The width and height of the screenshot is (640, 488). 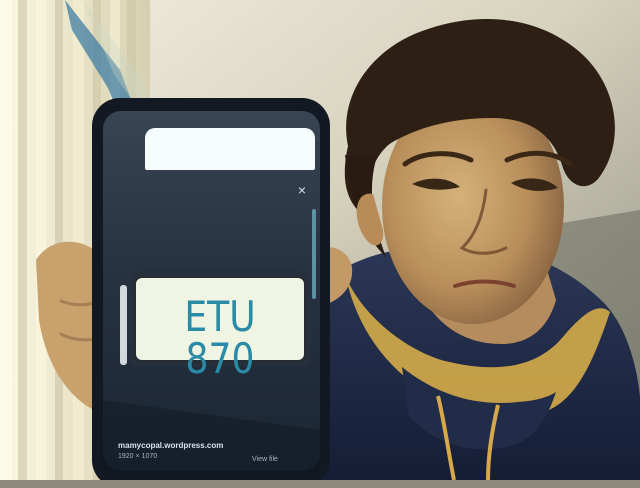 I want to click on image-dimensions: 1920 × 1070, so click(x=138, y=456).